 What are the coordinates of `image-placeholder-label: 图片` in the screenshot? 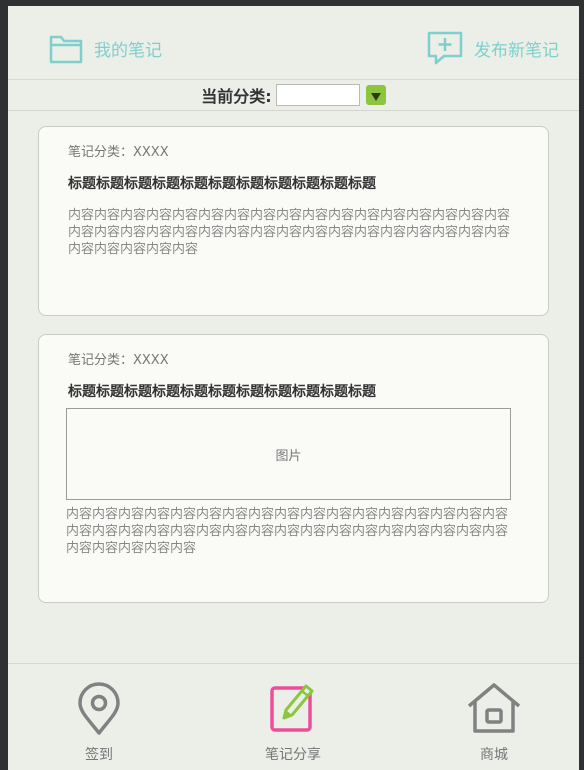 It's located at (288, 456).